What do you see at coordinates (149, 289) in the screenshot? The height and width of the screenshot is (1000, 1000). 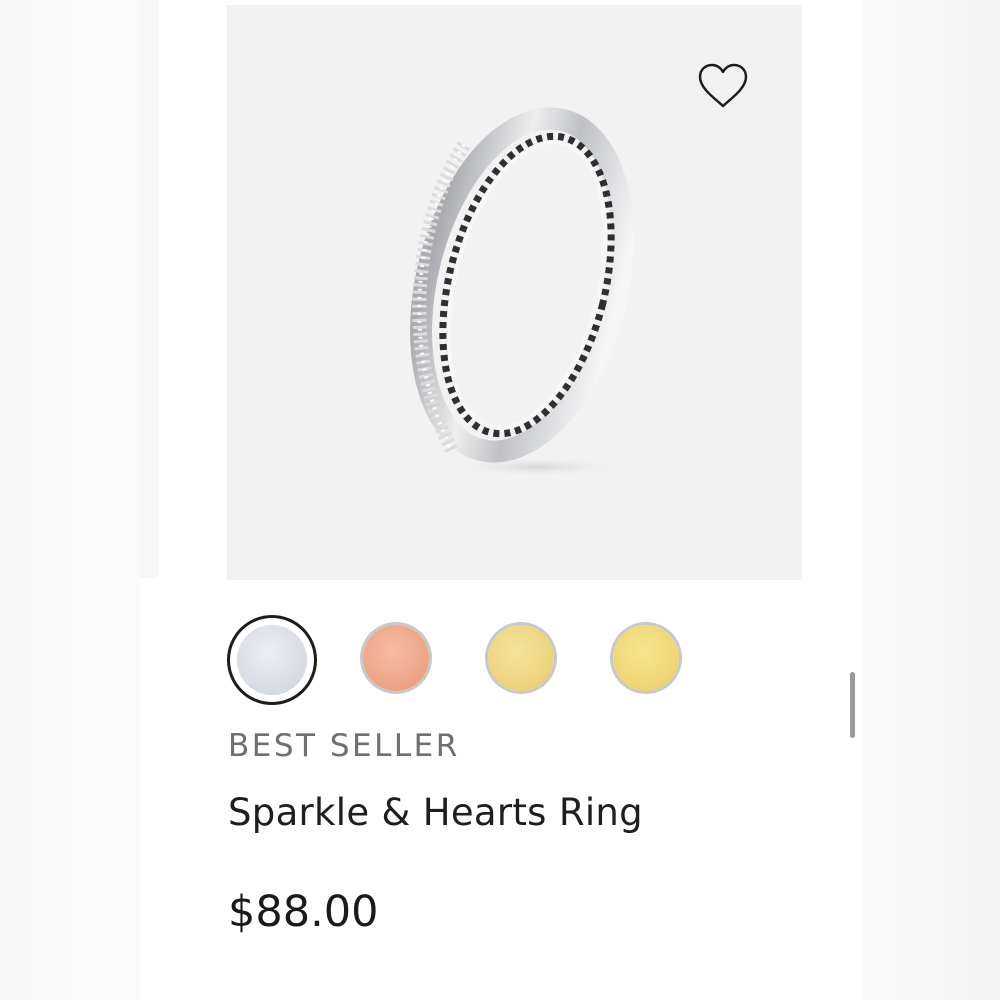 I see `card-edge` at bounding box center [149, 289].